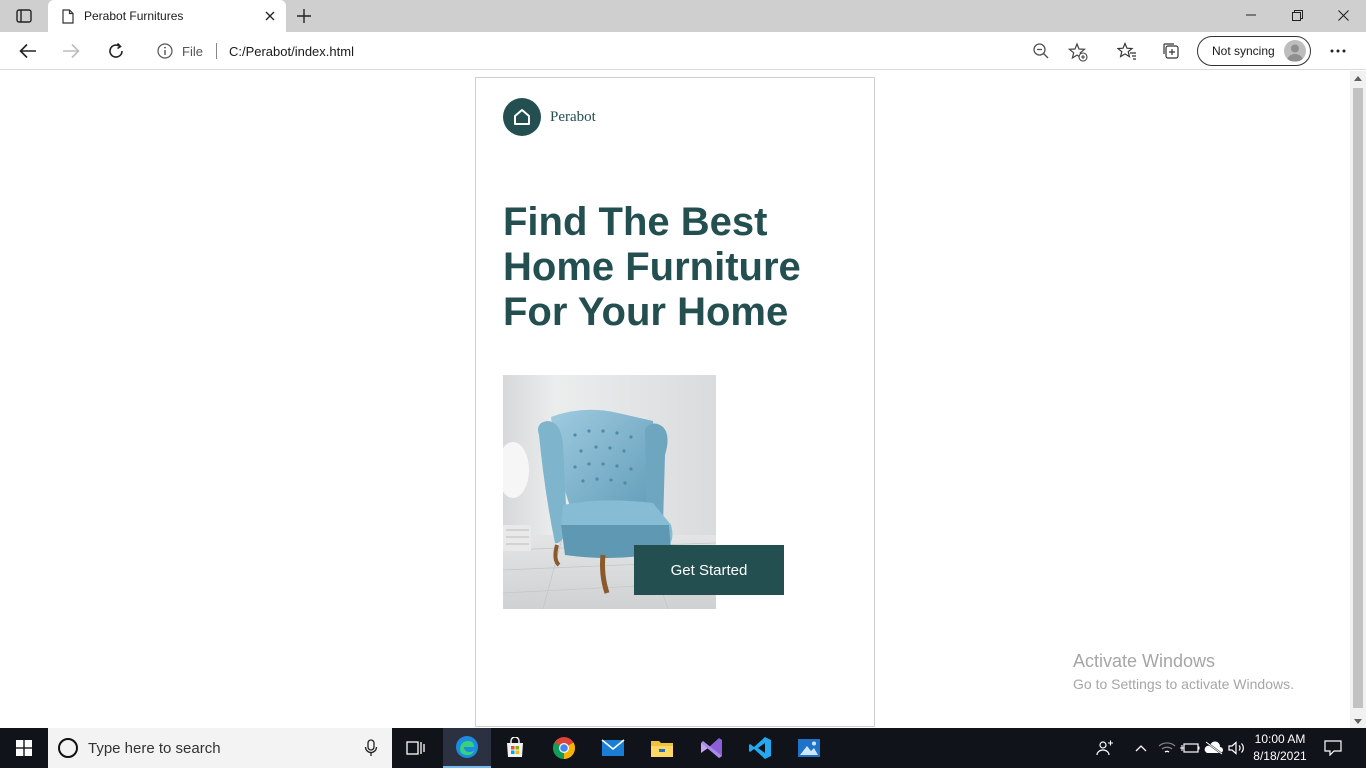 The image size is (1366, 768). Describe the element at coordinates (1338, 51) in the screenshot. I see `more-options-icon` at that location.